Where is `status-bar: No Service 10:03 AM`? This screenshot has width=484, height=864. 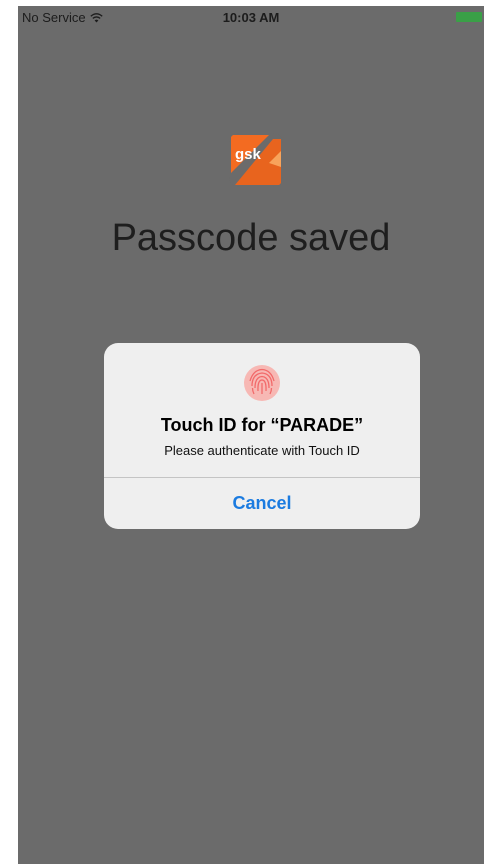 status-bar: No Service 10:03 AM is located at coordinates (251, 17).